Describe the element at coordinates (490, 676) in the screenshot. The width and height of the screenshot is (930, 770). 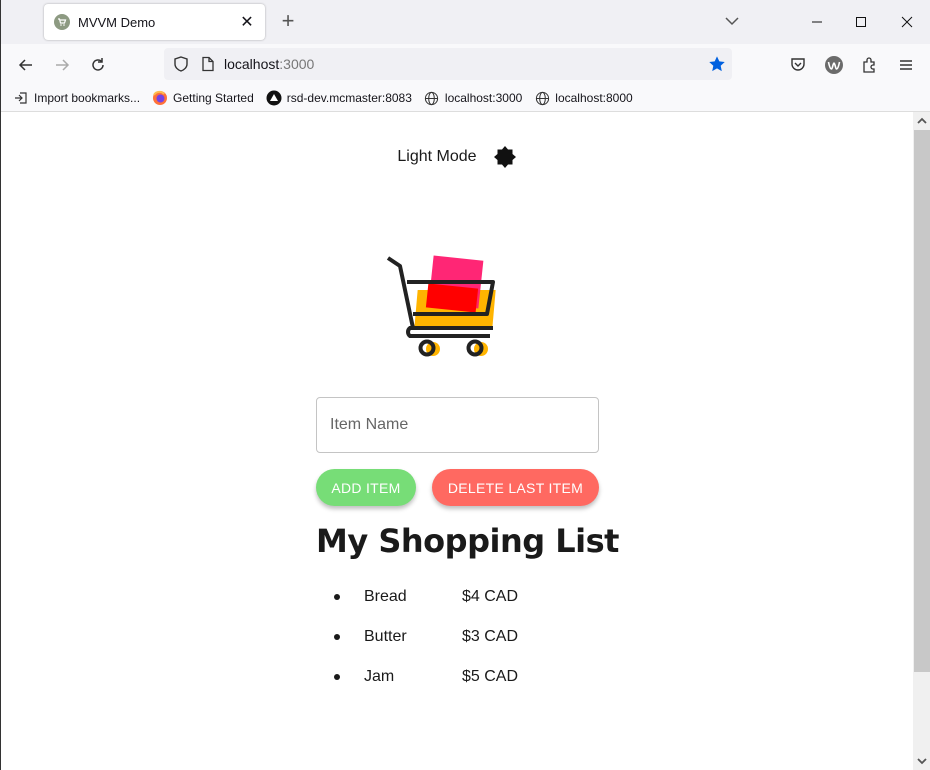
I see `item-price: $5 CAD` at that location.